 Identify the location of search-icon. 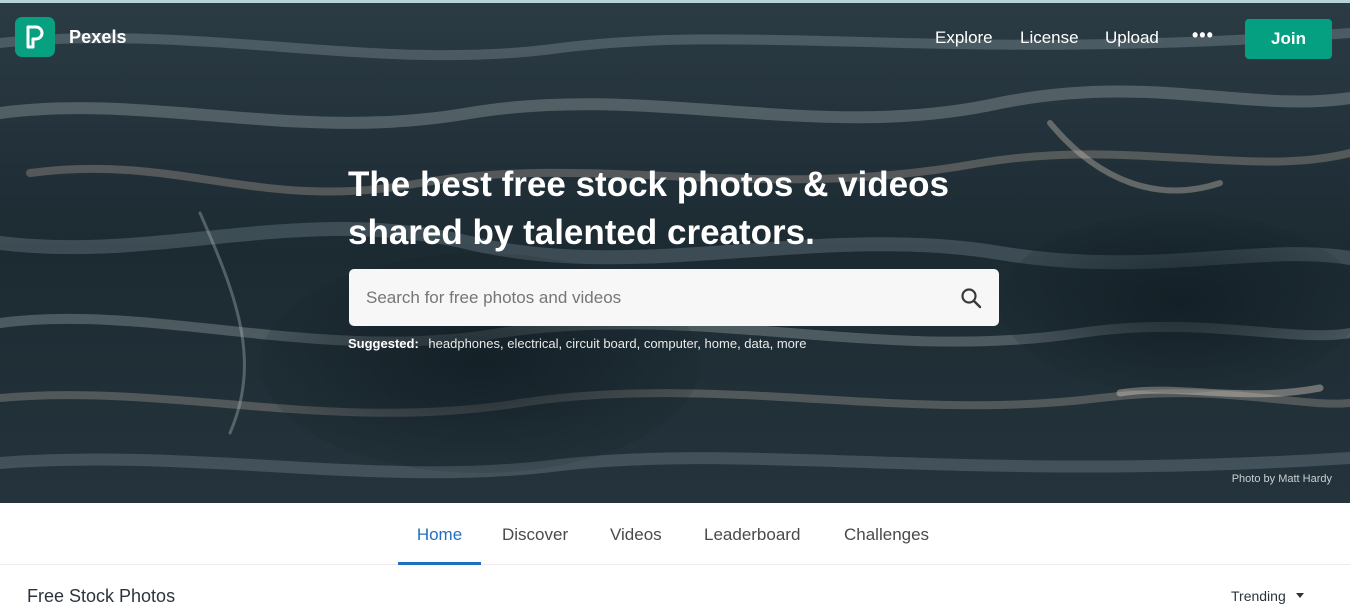
(971, 298).